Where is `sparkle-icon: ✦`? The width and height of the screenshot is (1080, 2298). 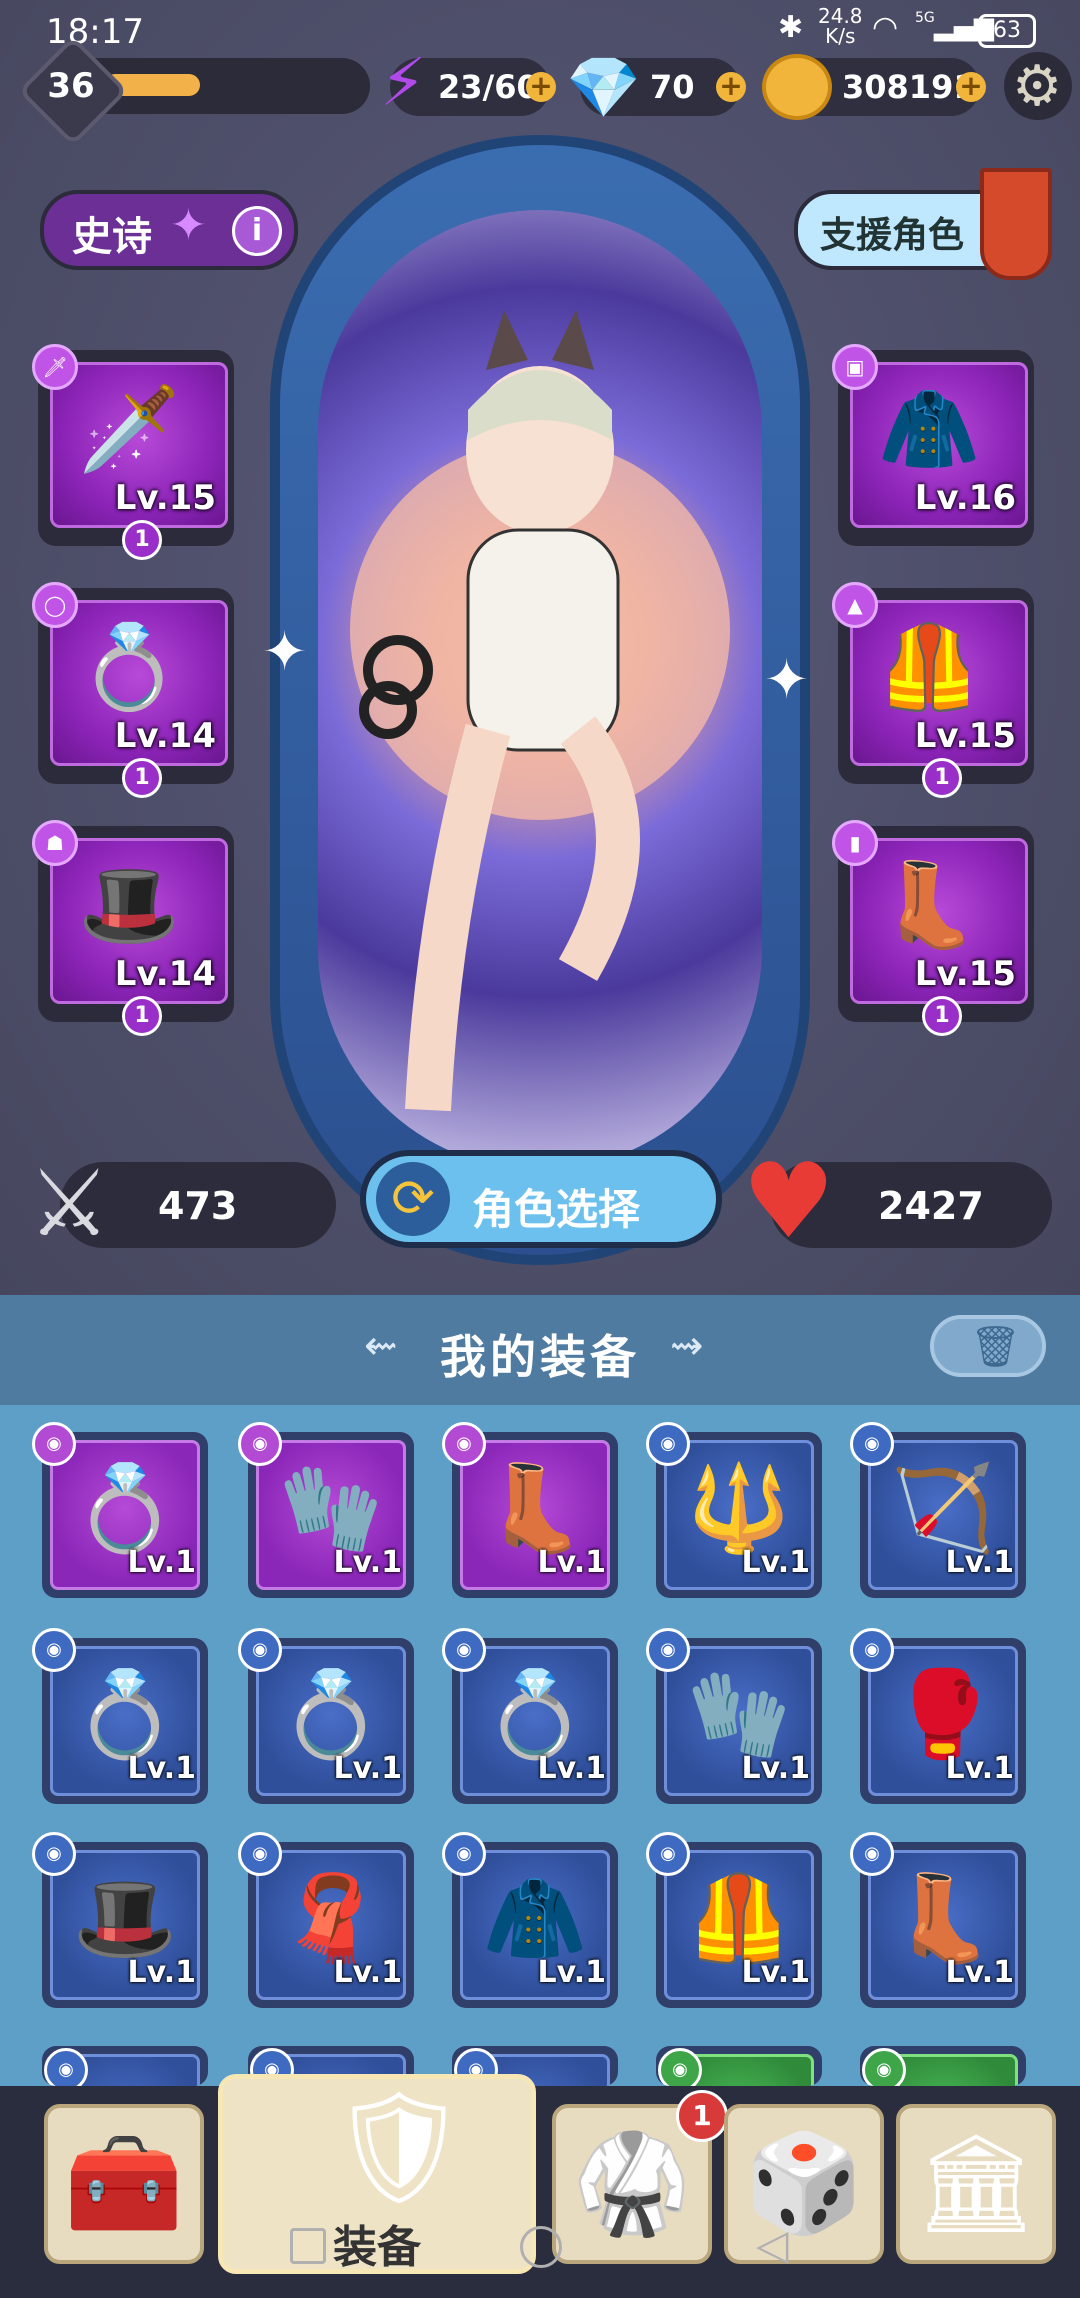
sparkle-icon: ✦ is located at coordinates (188, 225).